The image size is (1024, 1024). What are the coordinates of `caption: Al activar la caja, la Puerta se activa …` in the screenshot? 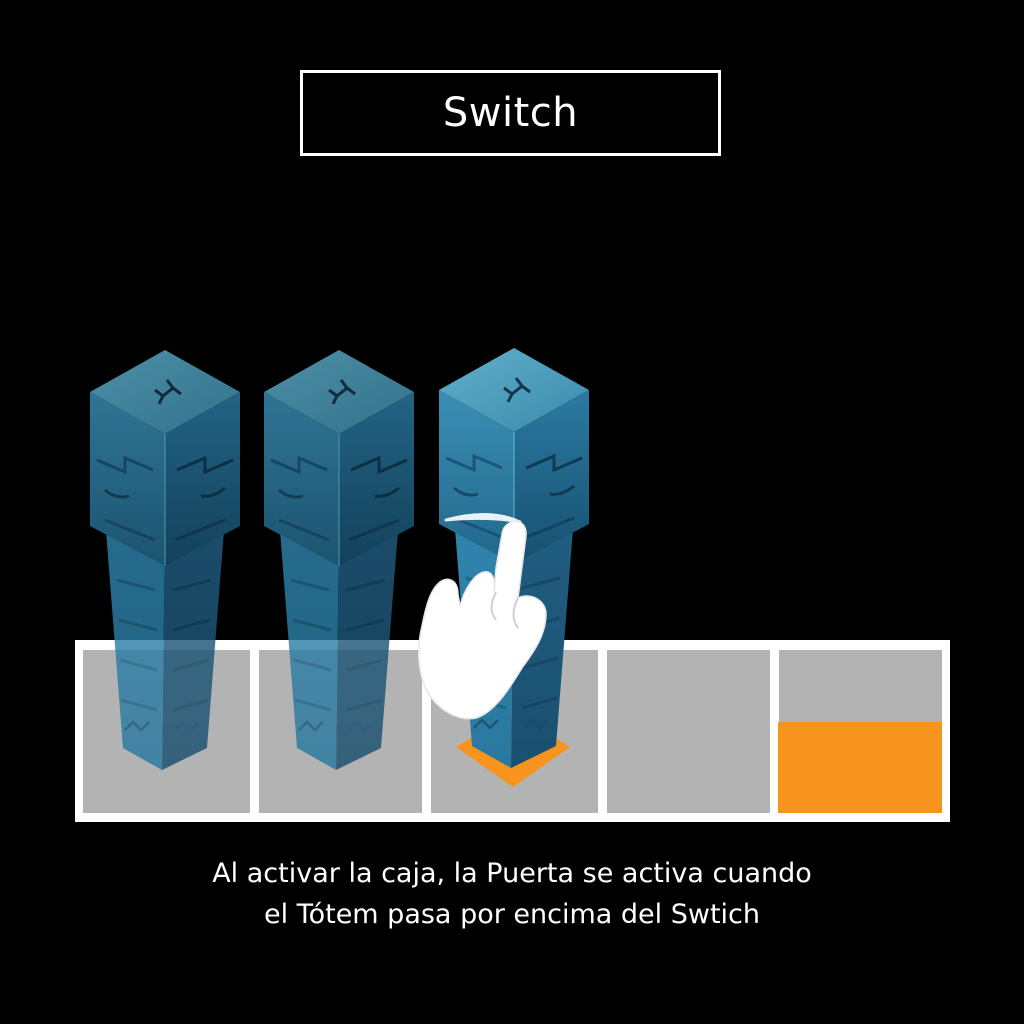 It's located at (512, 894).